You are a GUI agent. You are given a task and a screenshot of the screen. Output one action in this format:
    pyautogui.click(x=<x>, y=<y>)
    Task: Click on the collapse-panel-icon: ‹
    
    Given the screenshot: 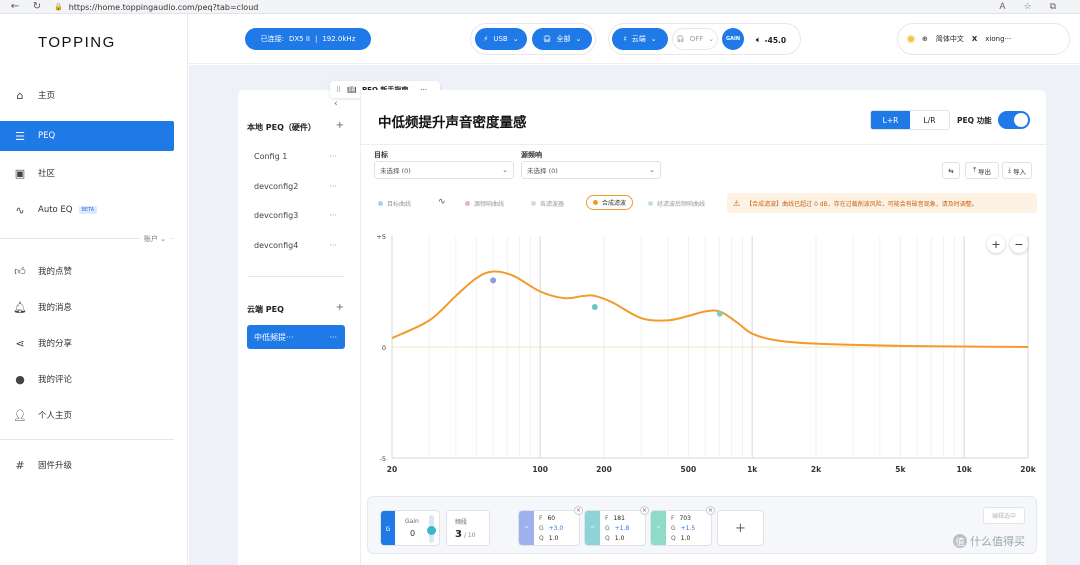 What is the action you would take?
    pyautogui.click(x=336, y=104)
    